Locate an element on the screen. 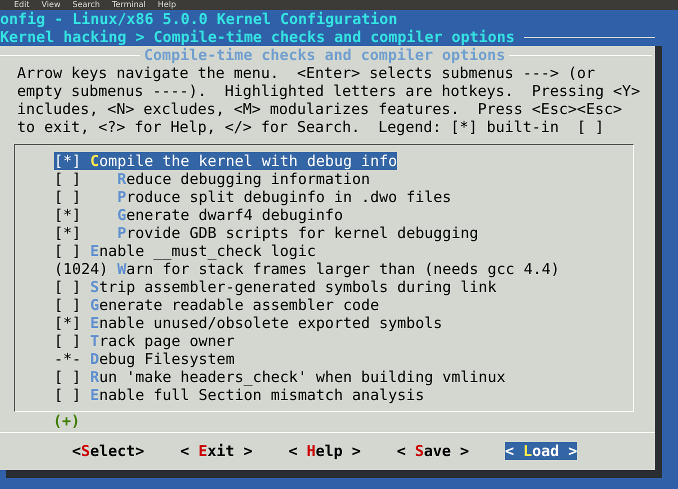 The image size is (678, 489). menu-item: View is located at coordinates (51, 5).